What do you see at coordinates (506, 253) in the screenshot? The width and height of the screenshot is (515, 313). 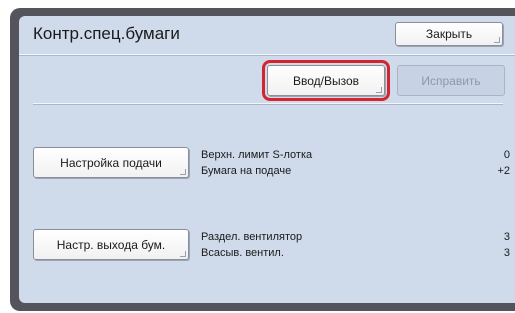 I see `suction-fan-value: 3` at bounding box center [506, 253].